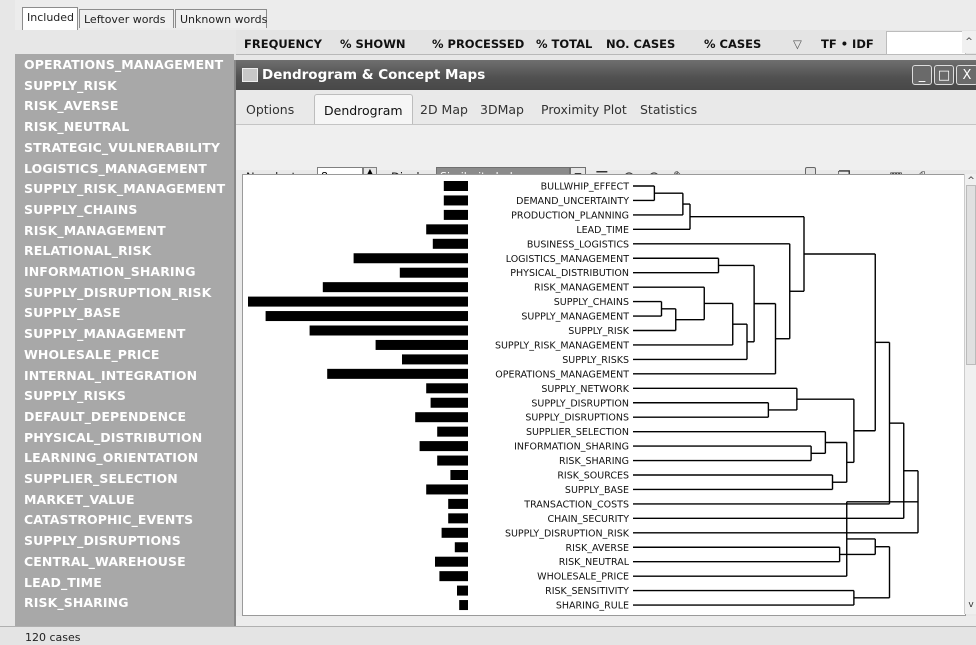 The width and height of the screenshot is (976, 645). What do you see at coordinates (502, 109) in the screenshot?
I see `tab-3d-map: 3DMap` at bounding box center [502, 109].